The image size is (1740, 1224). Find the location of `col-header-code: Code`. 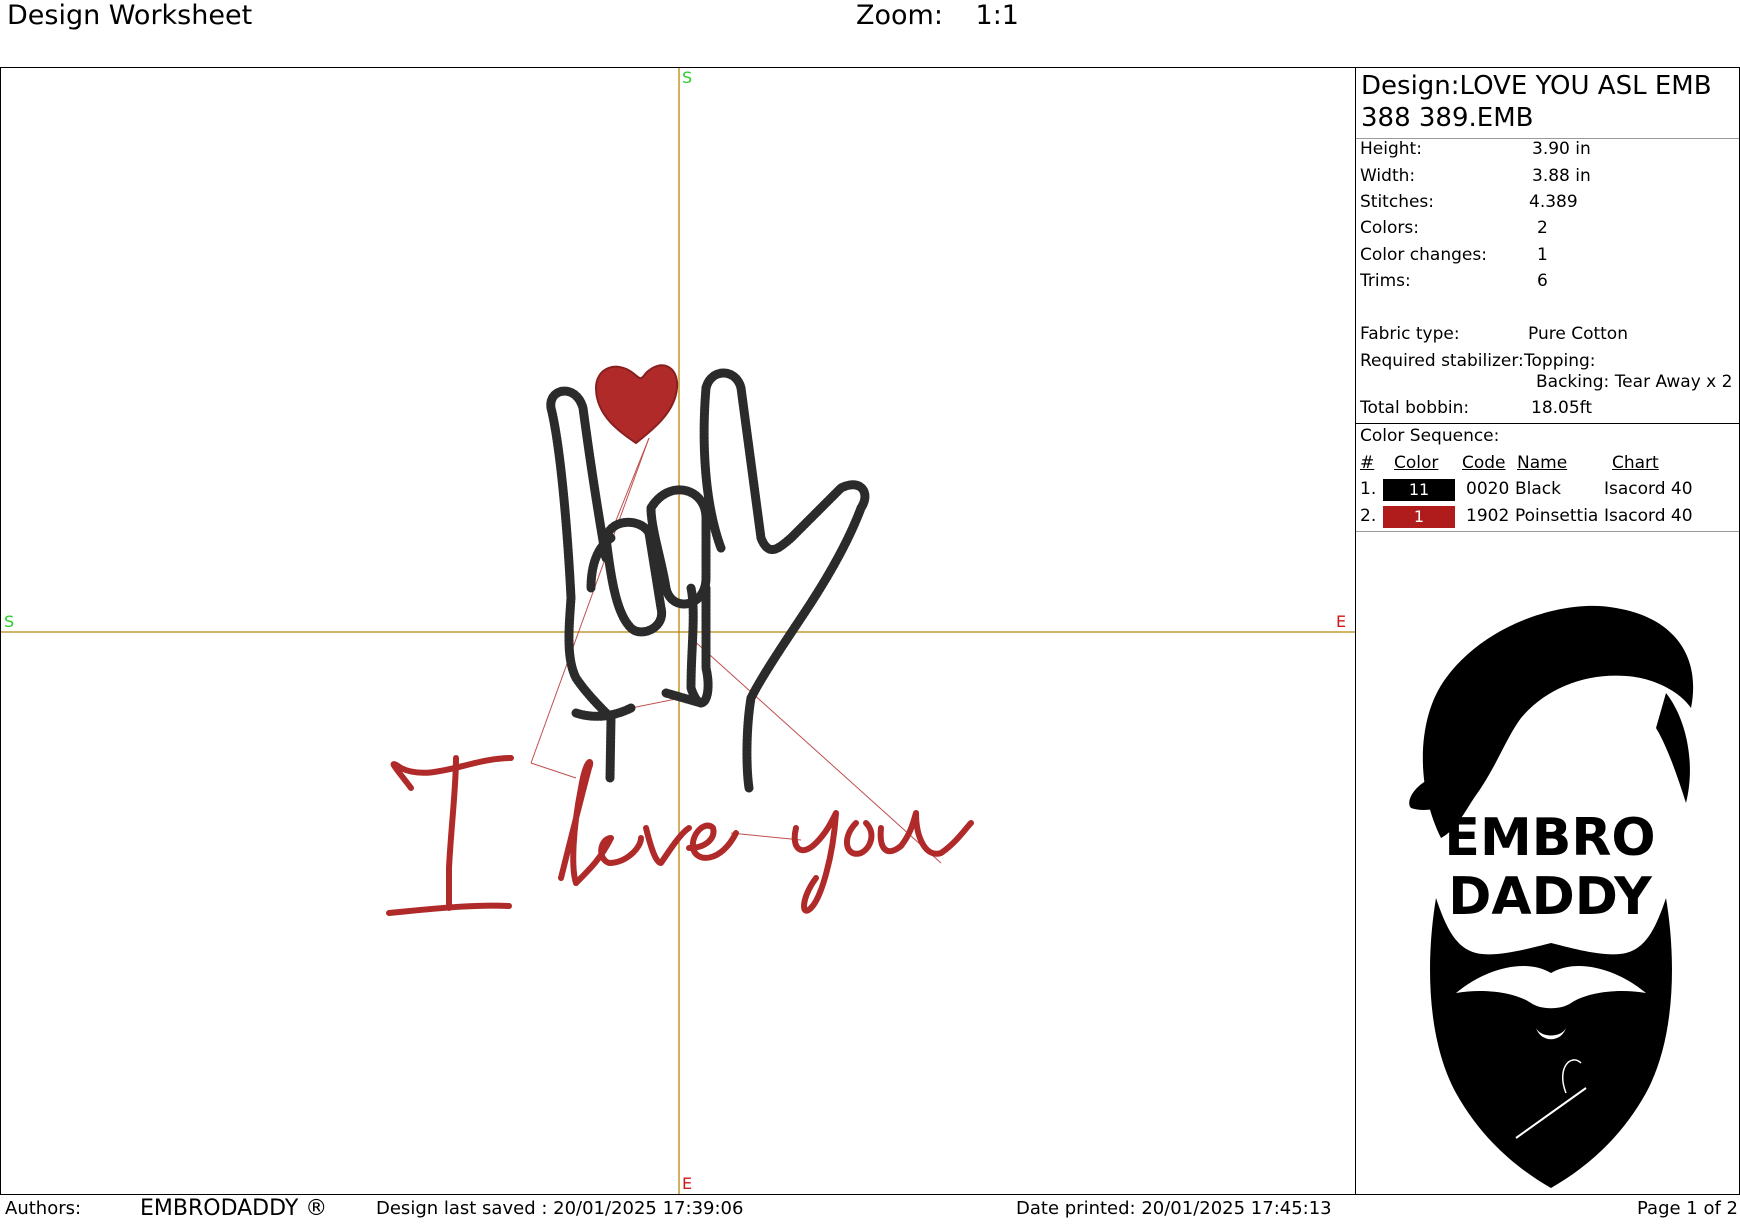

col-header-code: Code is located at coordinates (1484, 463).